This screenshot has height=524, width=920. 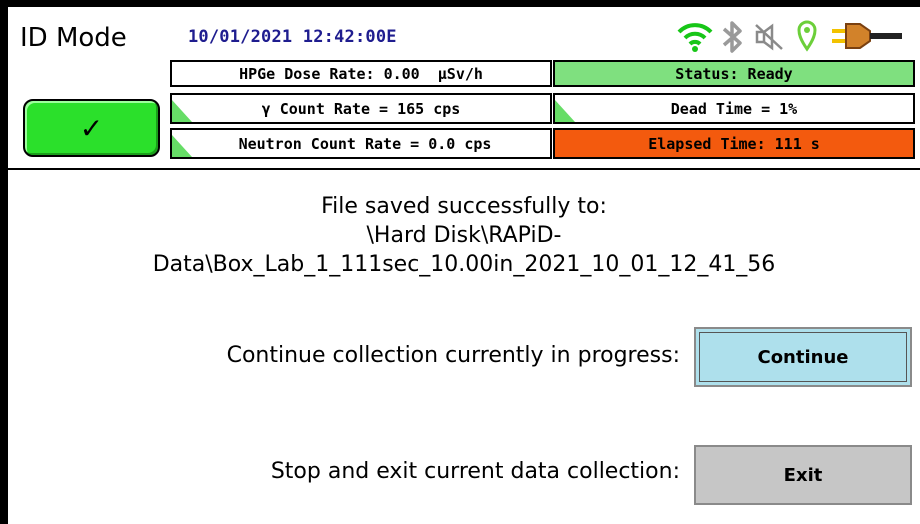 What do you see at coordinates (292, 37) in the screenshot?
I see `datetime-display: 10/01/2021 12:42:00E` at bounding box center [292, 37].